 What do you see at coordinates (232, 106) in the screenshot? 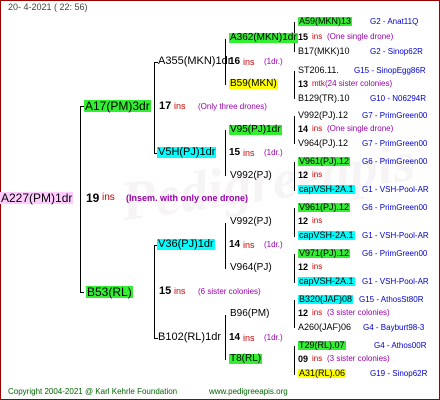
I see `gen1-note: (Only three drones)` at bounding box center [232, 106].